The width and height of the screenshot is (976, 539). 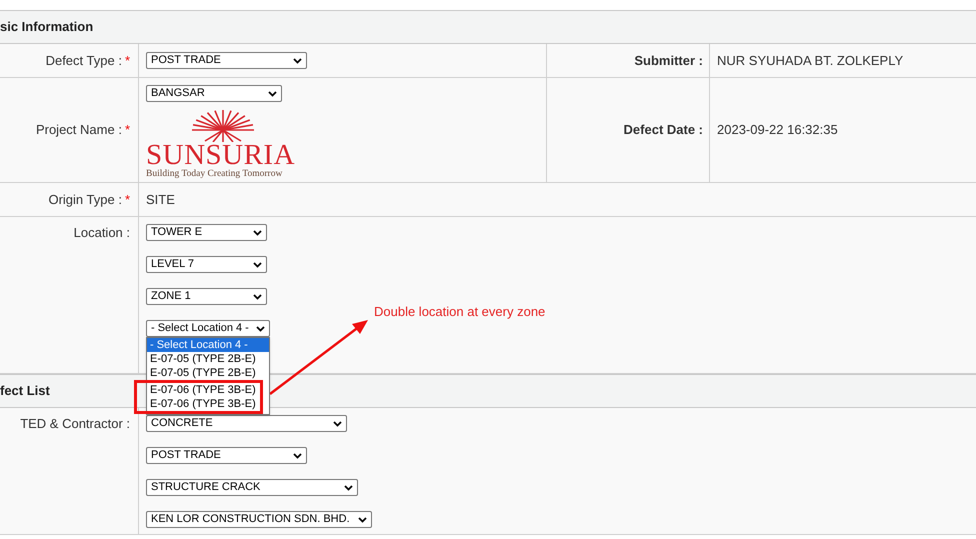 I want to click on annotation-text: Double location at every zone, so click(x=460, y=312).